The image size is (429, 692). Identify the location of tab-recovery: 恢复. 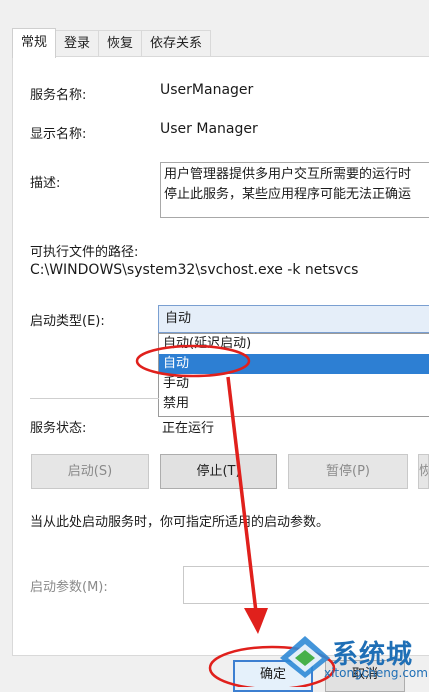
(120, 43).